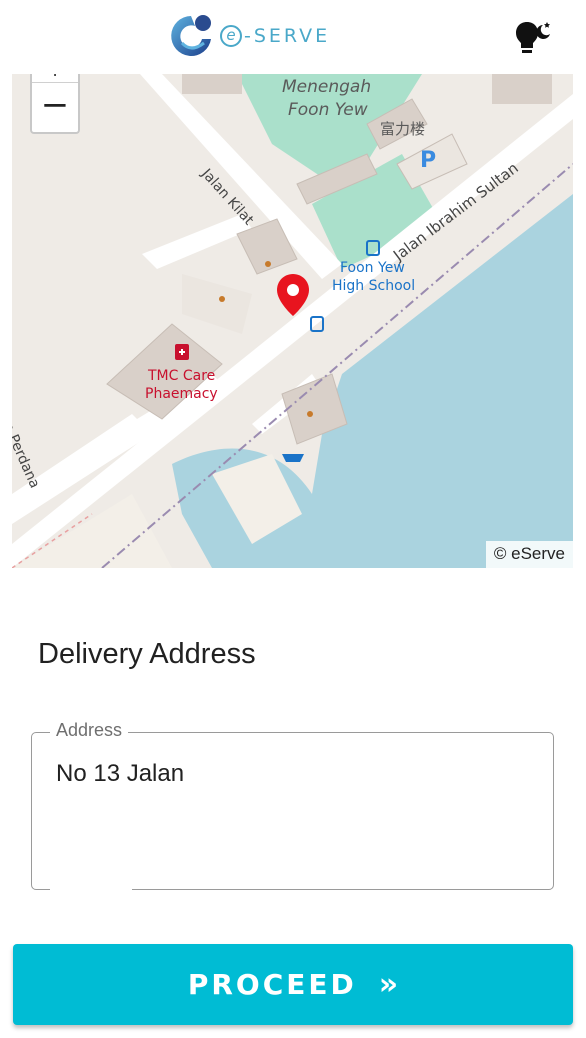  I want to click on address-field-underline, so click(91, 890).